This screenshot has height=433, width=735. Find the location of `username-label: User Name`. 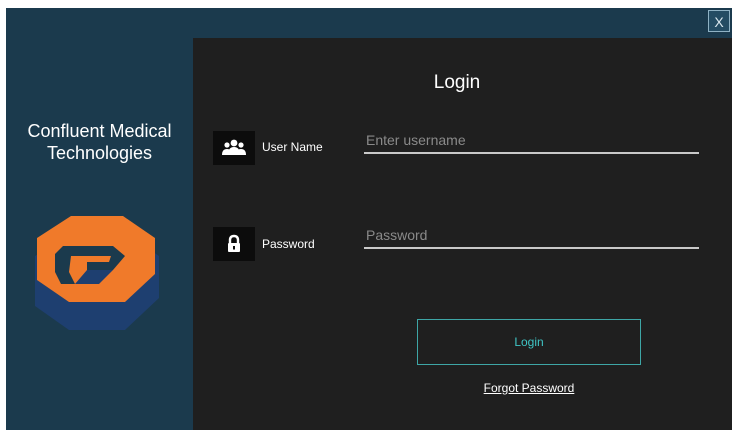

username-label: User Name is located at coordinates (292, 147).